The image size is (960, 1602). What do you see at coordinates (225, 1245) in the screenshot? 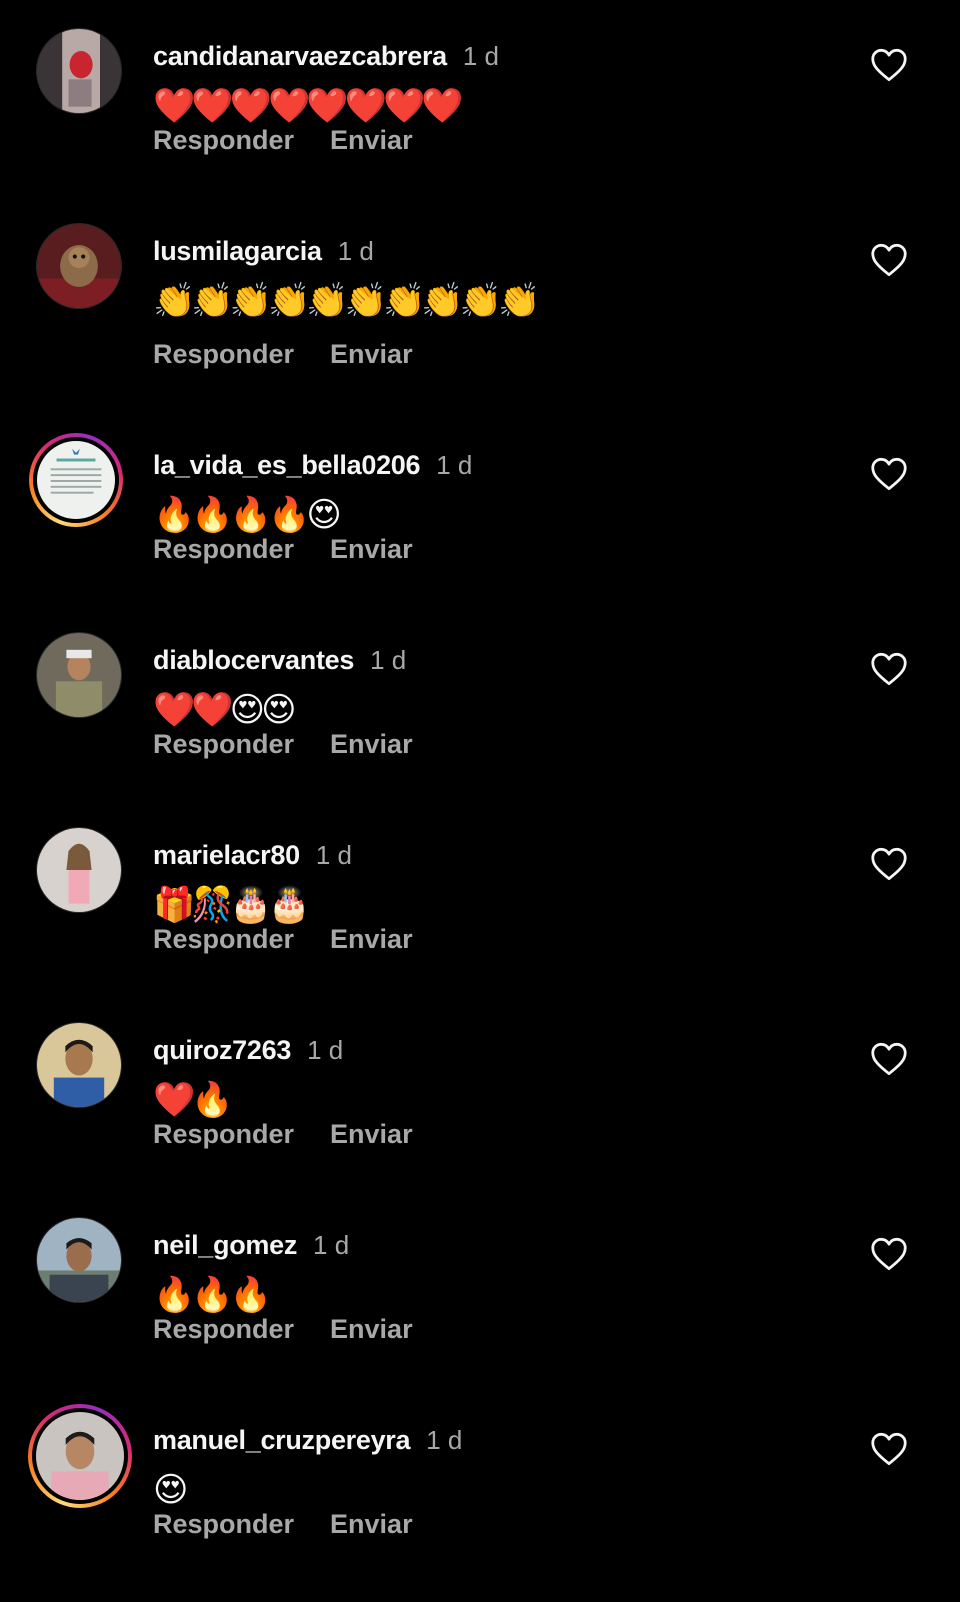
I see `username-link: neil_gomez` at bounding box center [225, 1245].